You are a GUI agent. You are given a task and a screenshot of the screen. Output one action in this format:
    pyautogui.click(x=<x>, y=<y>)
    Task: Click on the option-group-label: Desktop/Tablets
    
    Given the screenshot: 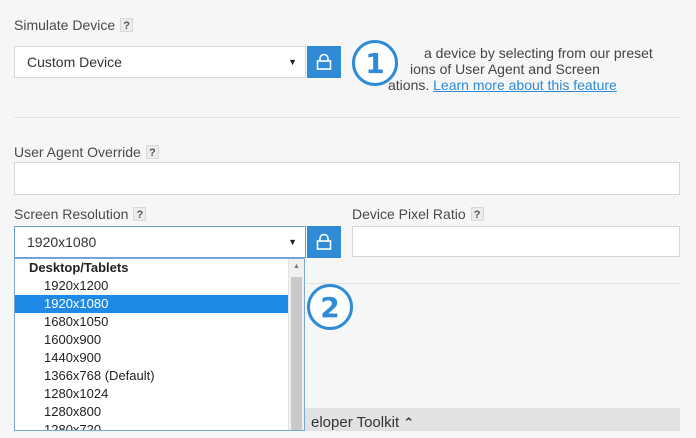 What is the action you would take?
    pyautogui.click(x=79, y=267)
    